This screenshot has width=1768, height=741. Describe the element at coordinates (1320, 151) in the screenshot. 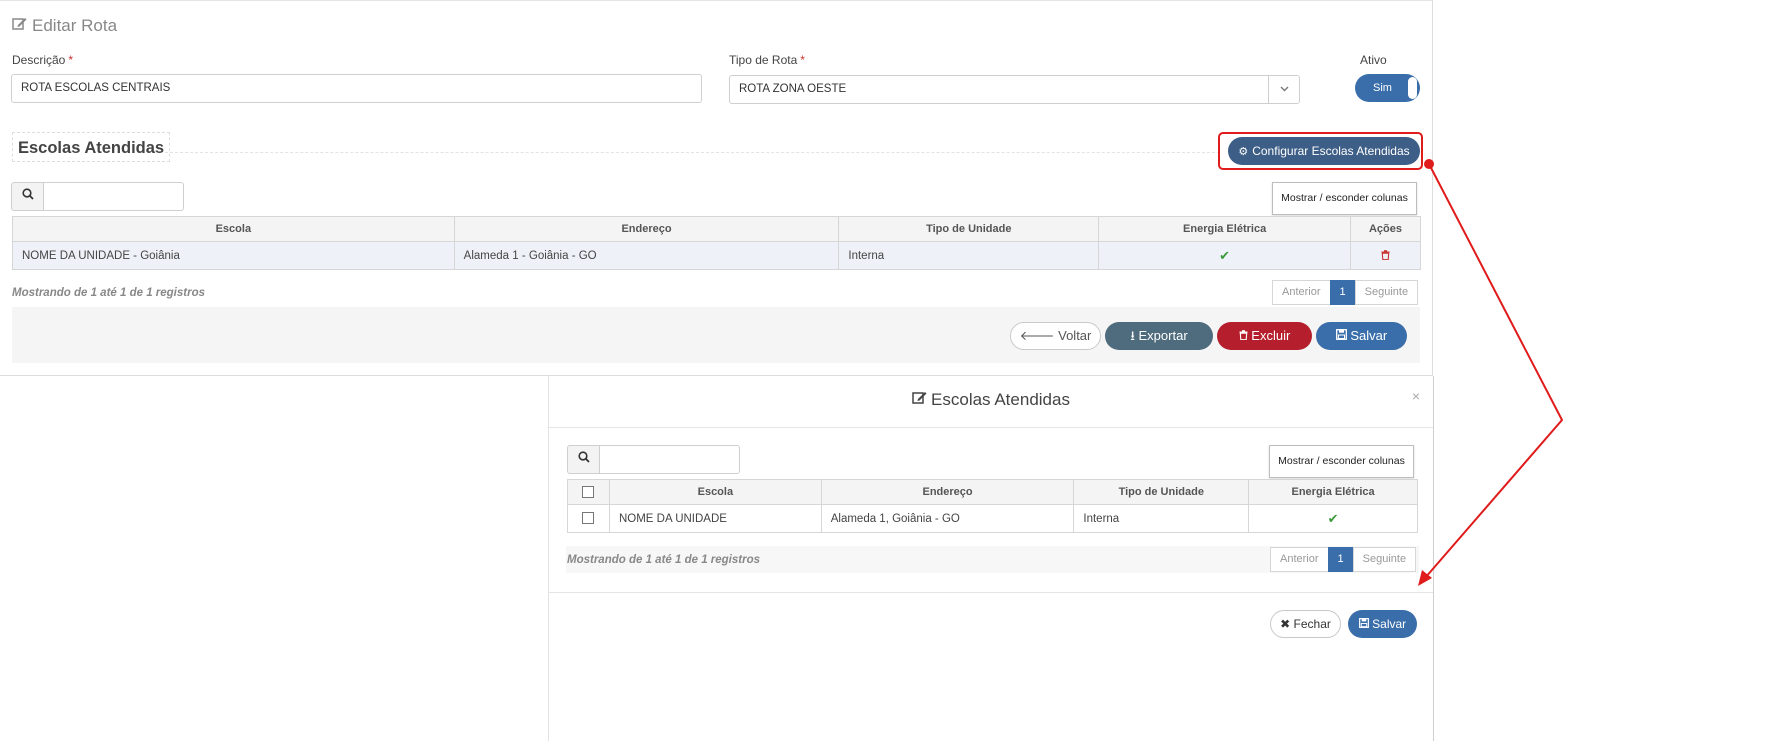

I see `annotation-highlight-box` at that location.